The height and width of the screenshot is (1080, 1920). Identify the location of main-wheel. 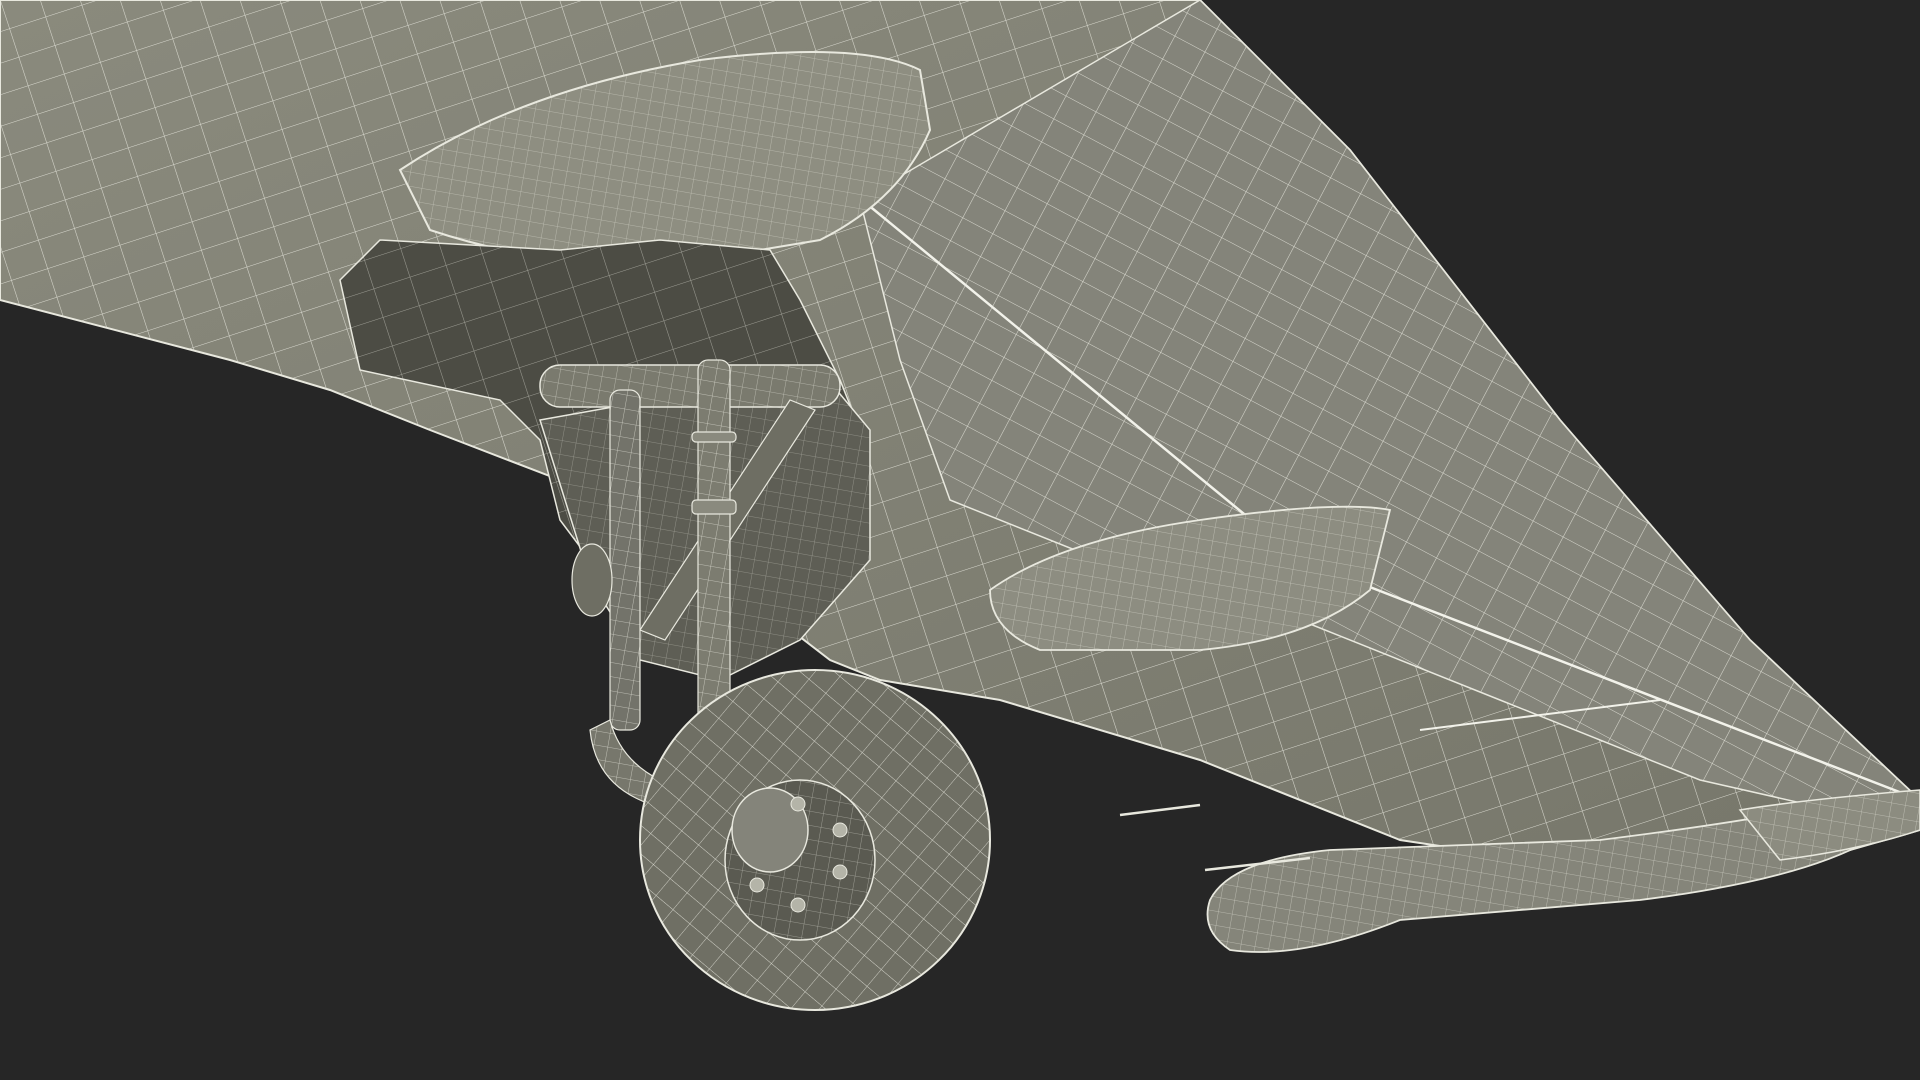
(815, 840).